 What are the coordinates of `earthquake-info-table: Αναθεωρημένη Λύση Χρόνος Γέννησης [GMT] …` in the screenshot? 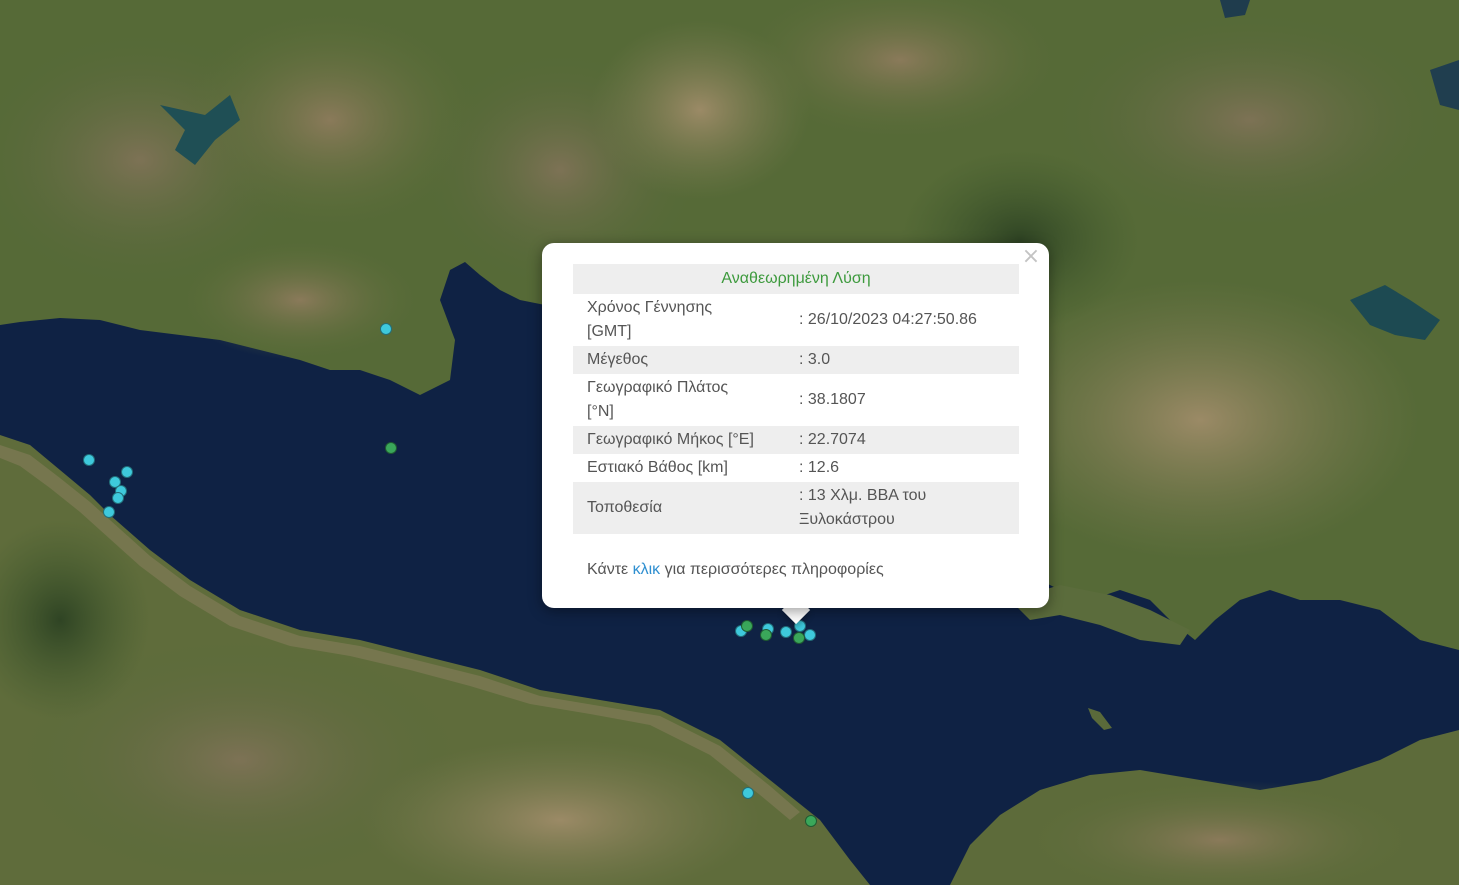 It's located at (796, 399).